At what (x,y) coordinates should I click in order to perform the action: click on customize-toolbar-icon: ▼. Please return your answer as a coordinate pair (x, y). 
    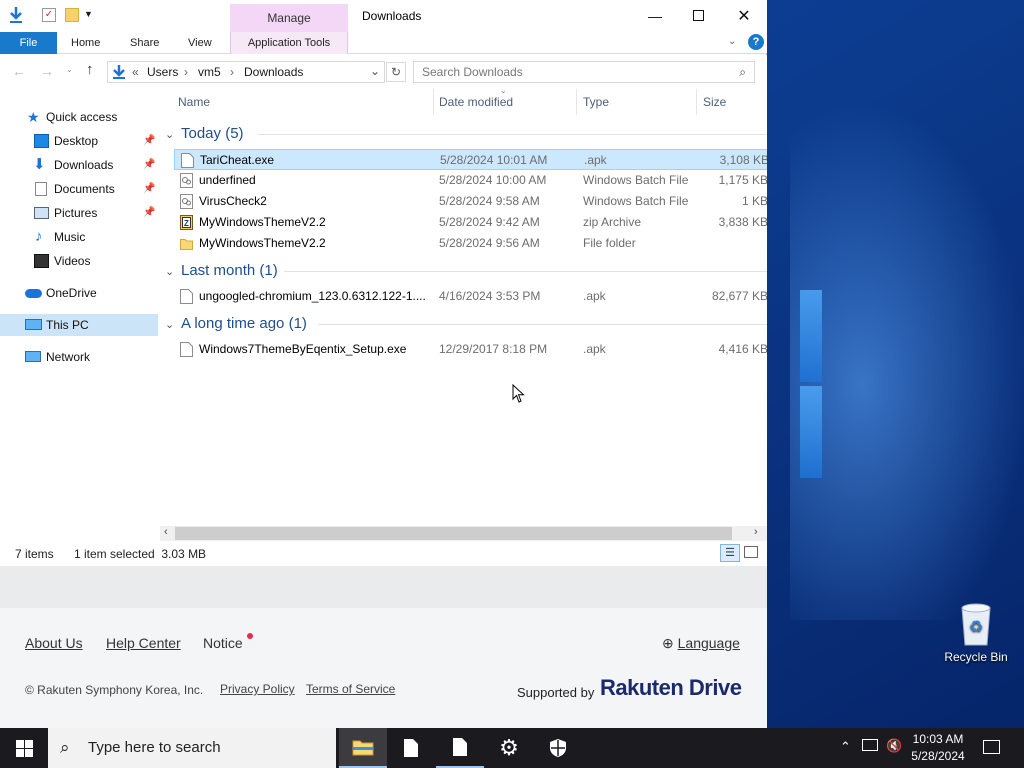
    Looking at the image, I should click on (88, 14).